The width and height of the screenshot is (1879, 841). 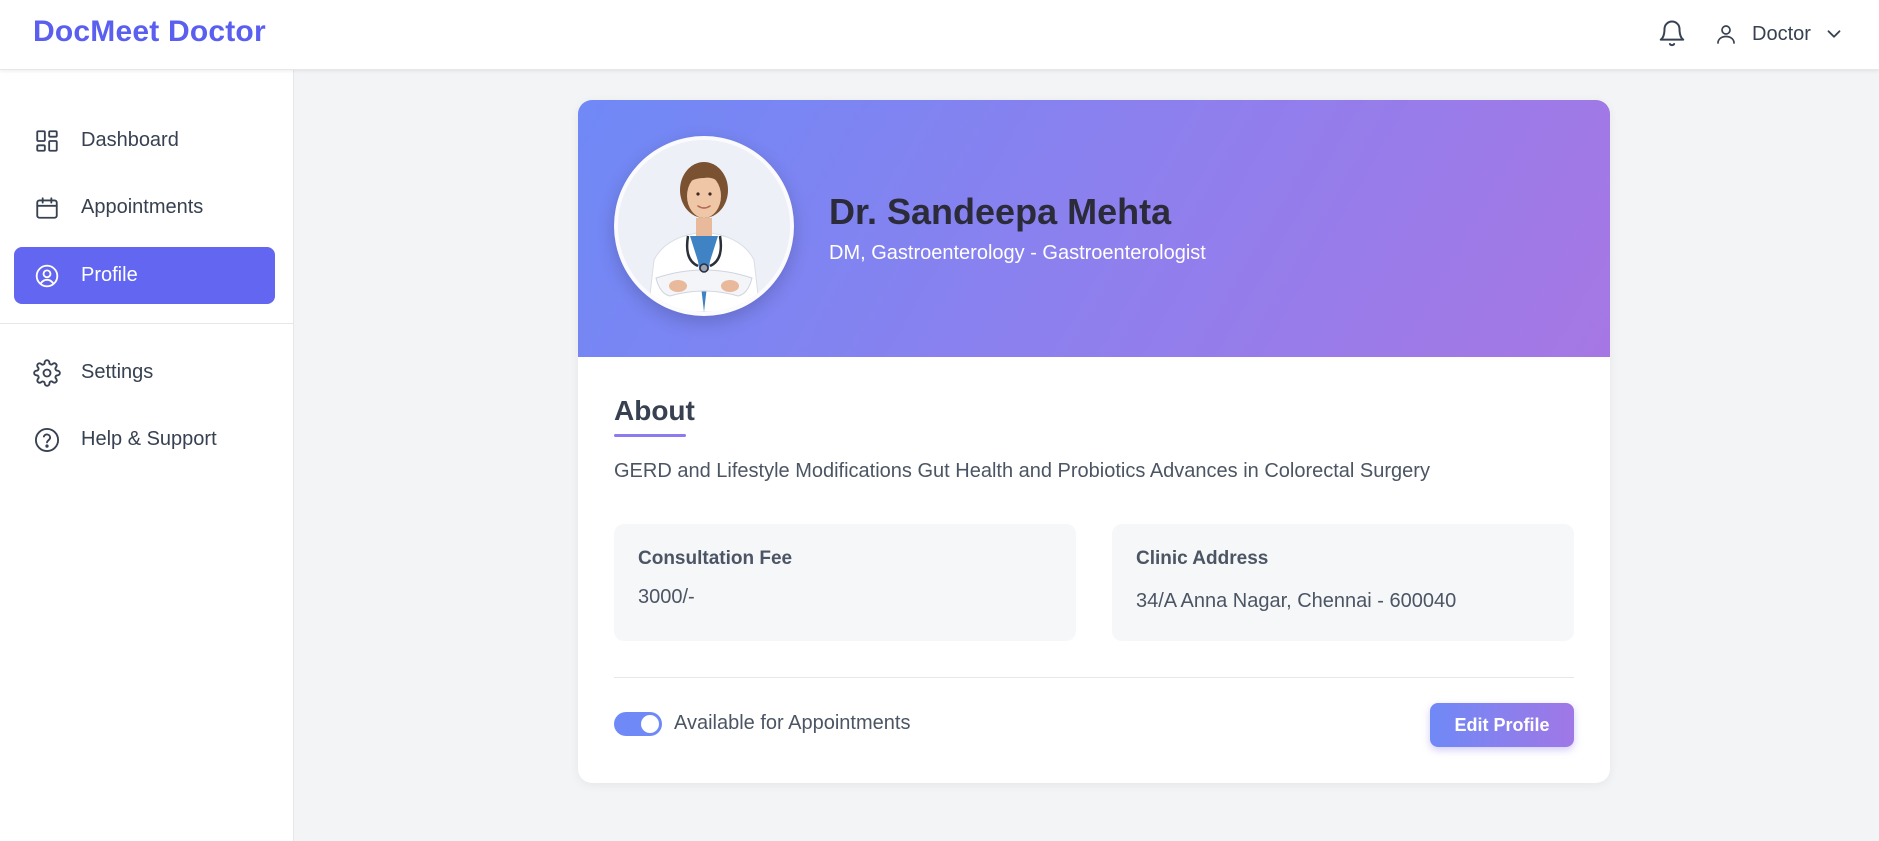 I want to click on user-menu: Doctor, so click(x=1779, y=34).